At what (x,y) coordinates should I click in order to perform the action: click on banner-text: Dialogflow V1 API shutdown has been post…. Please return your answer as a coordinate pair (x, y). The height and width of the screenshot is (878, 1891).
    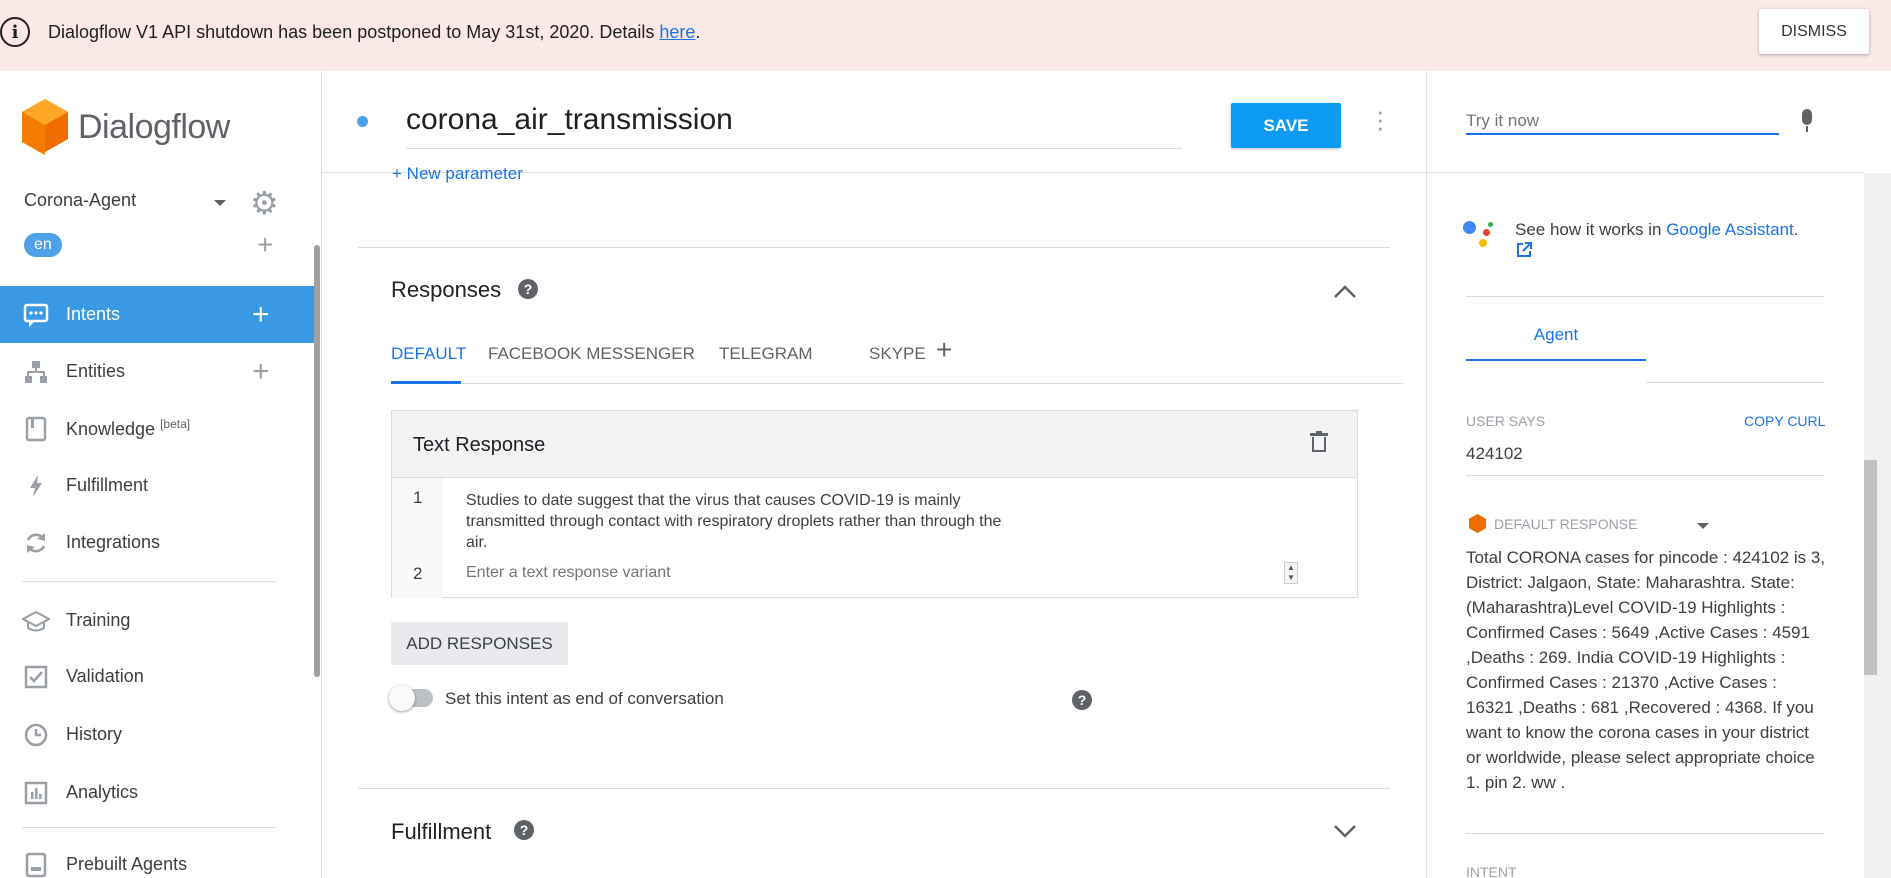
    Looking at the image, I should click on (354, 32).